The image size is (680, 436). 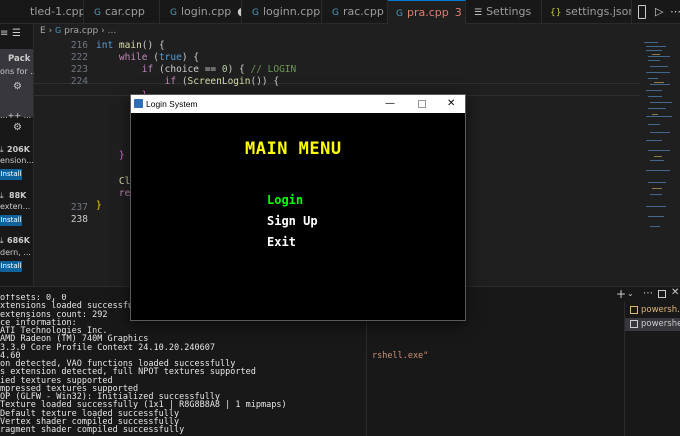 I want to click on tab-login: Glogin.cpp●, so click(x=201, y=12).